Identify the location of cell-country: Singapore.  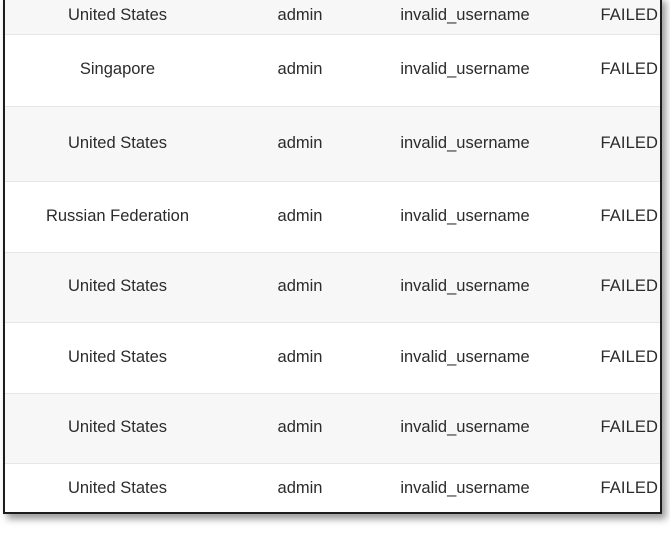
(117, 69).